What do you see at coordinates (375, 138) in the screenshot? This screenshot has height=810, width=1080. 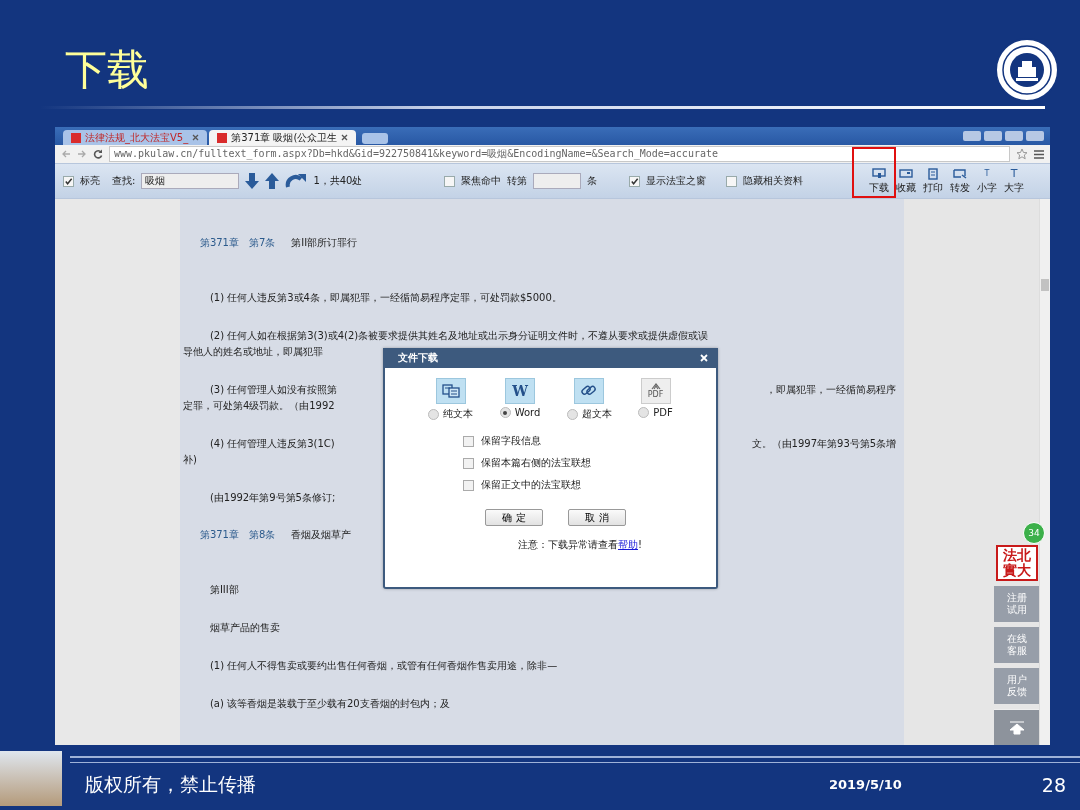 I see `new-tab-button` at bounding box center [375, 138].